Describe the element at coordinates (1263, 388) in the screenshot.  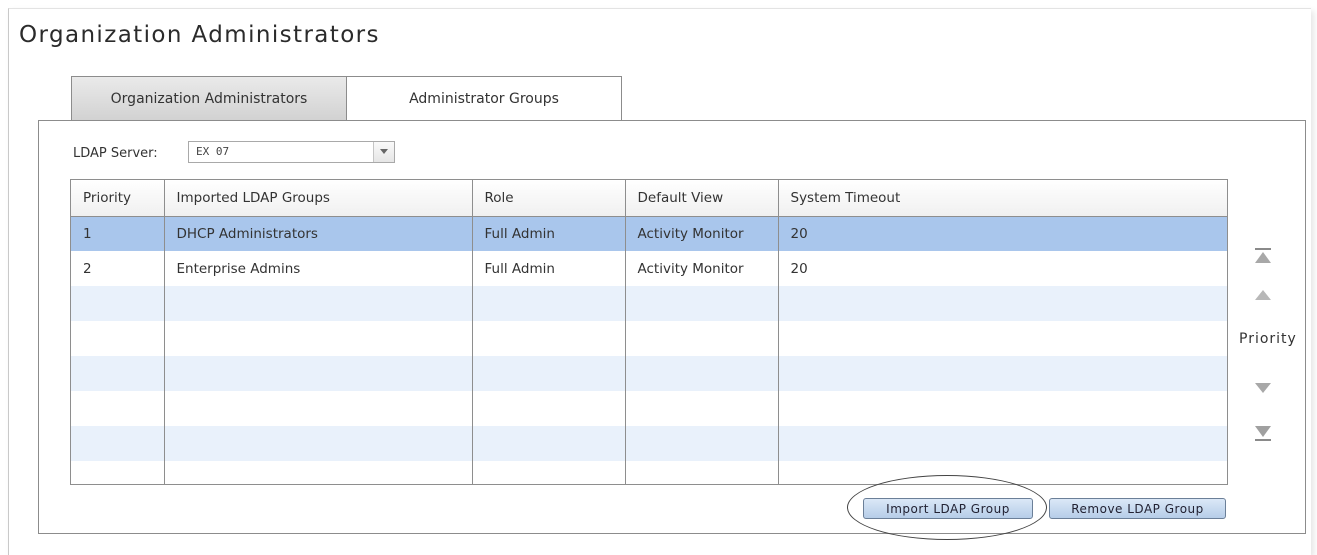
I see `move-down-icon` at that location.